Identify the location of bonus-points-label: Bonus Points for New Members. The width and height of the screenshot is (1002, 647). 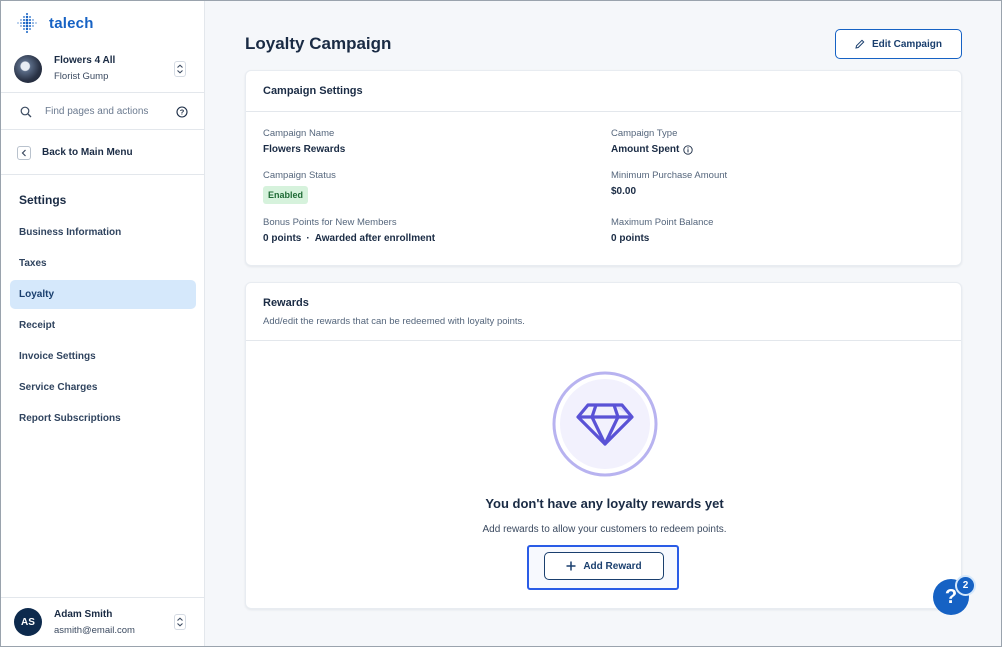
(330, 222).